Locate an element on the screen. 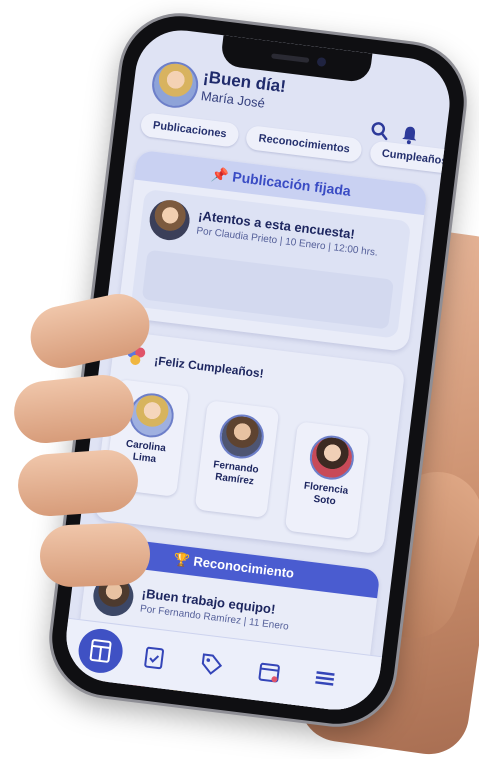 The width and height of the screenshot is (479, 759). person-name: Fernando Ramírez is located at coordinates (235, 474).